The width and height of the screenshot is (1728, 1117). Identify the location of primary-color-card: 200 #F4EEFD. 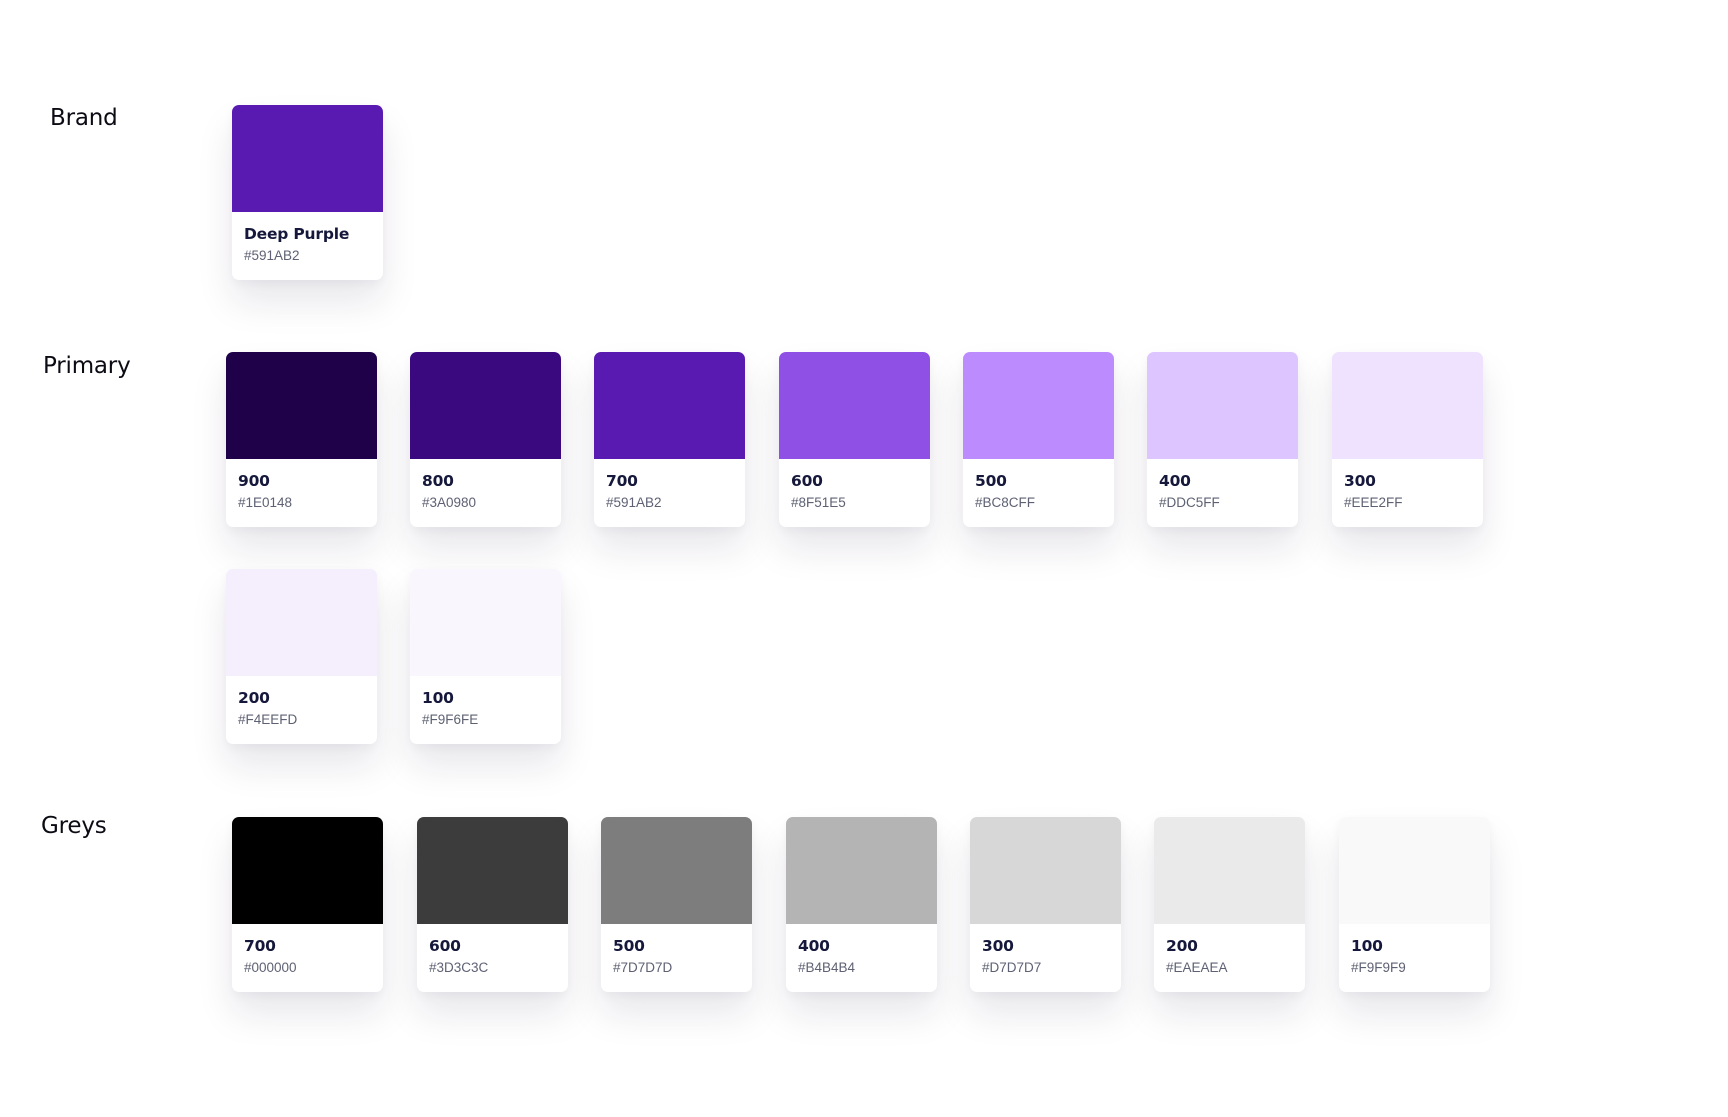
(301, 656).